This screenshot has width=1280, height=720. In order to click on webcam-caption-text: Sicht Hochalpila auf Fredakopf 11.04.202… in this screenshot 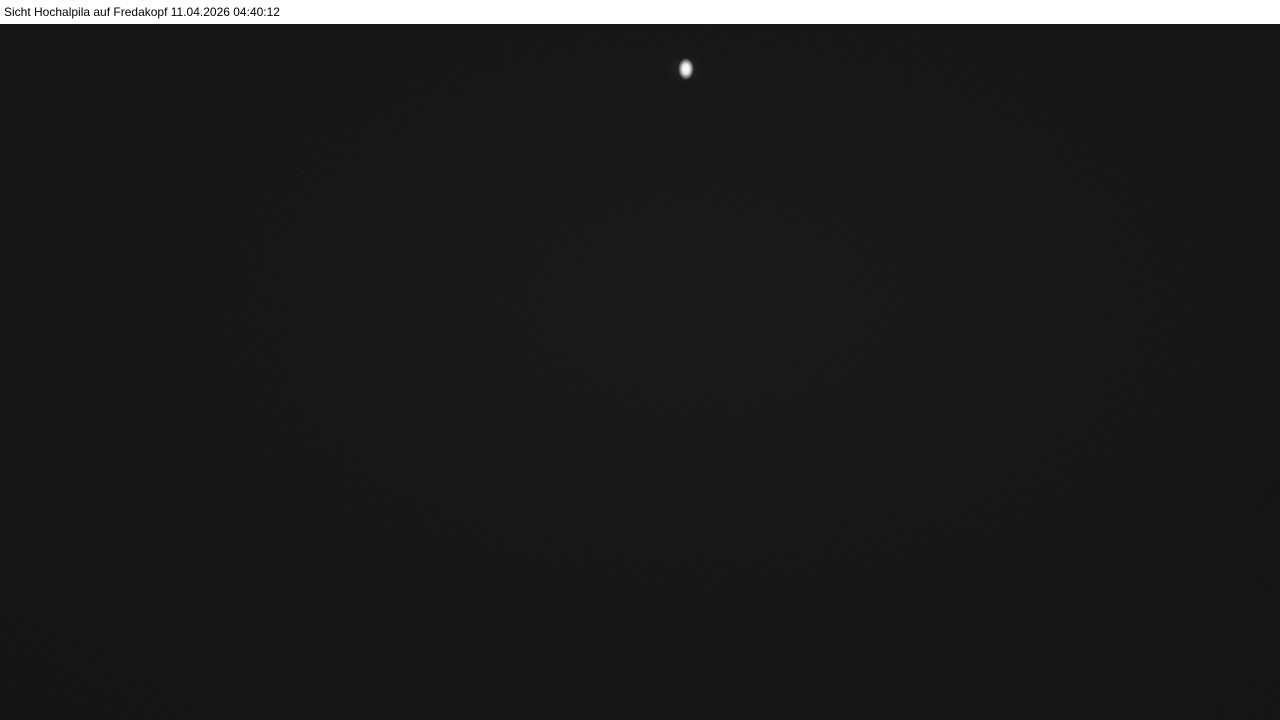, I will do `click(142, 12)`.